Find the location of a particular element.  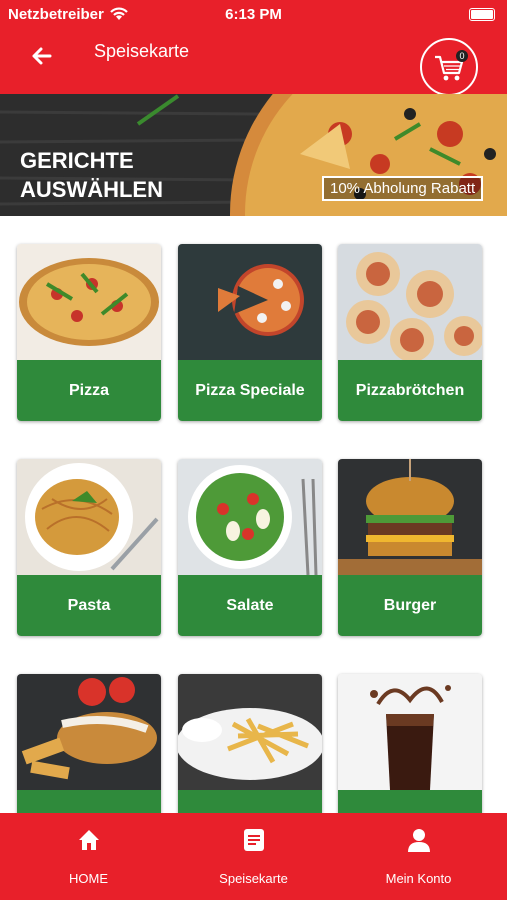

nav-mein-konto-label: Mein Konto is located at coordinates (418, 878).